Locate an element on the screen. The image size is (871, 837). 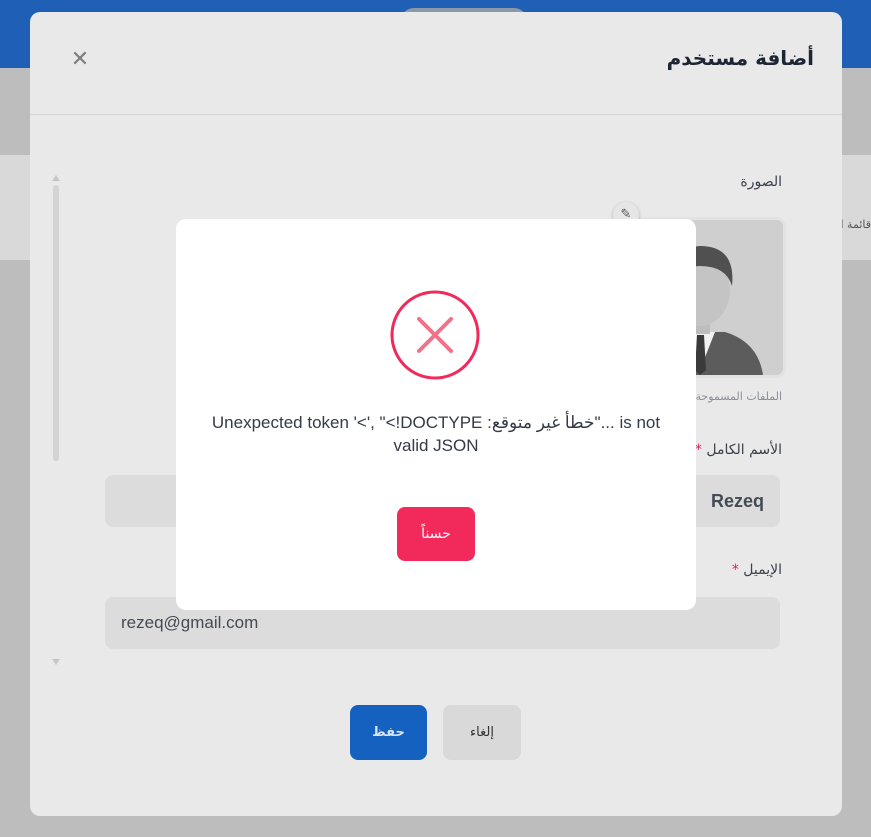
cancel-button: إلغاء is located at coordinates (482, 732).